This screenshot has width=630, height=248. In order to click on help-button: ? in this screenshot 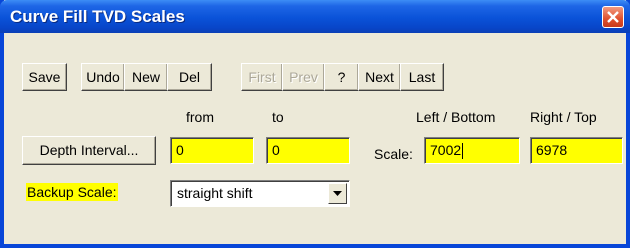, I will do `click(341, 77)`.